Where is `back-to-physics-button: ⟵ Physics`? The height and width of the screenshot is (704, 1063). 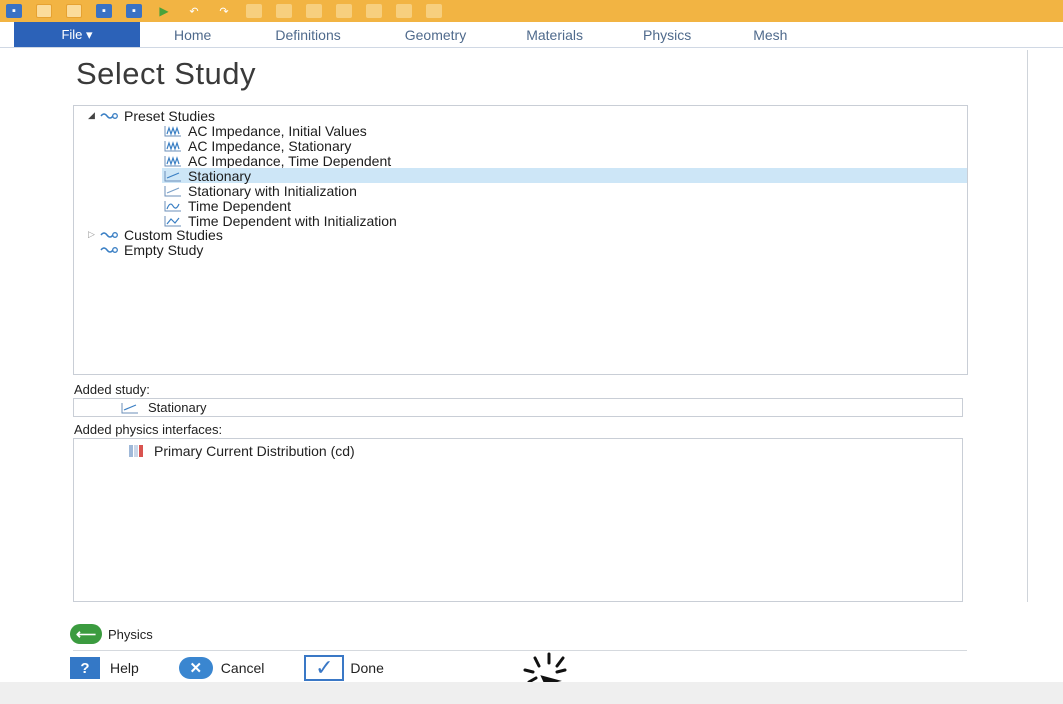
back-to-physics-button: ⟵ Physics is located at coordinates (111, 634).